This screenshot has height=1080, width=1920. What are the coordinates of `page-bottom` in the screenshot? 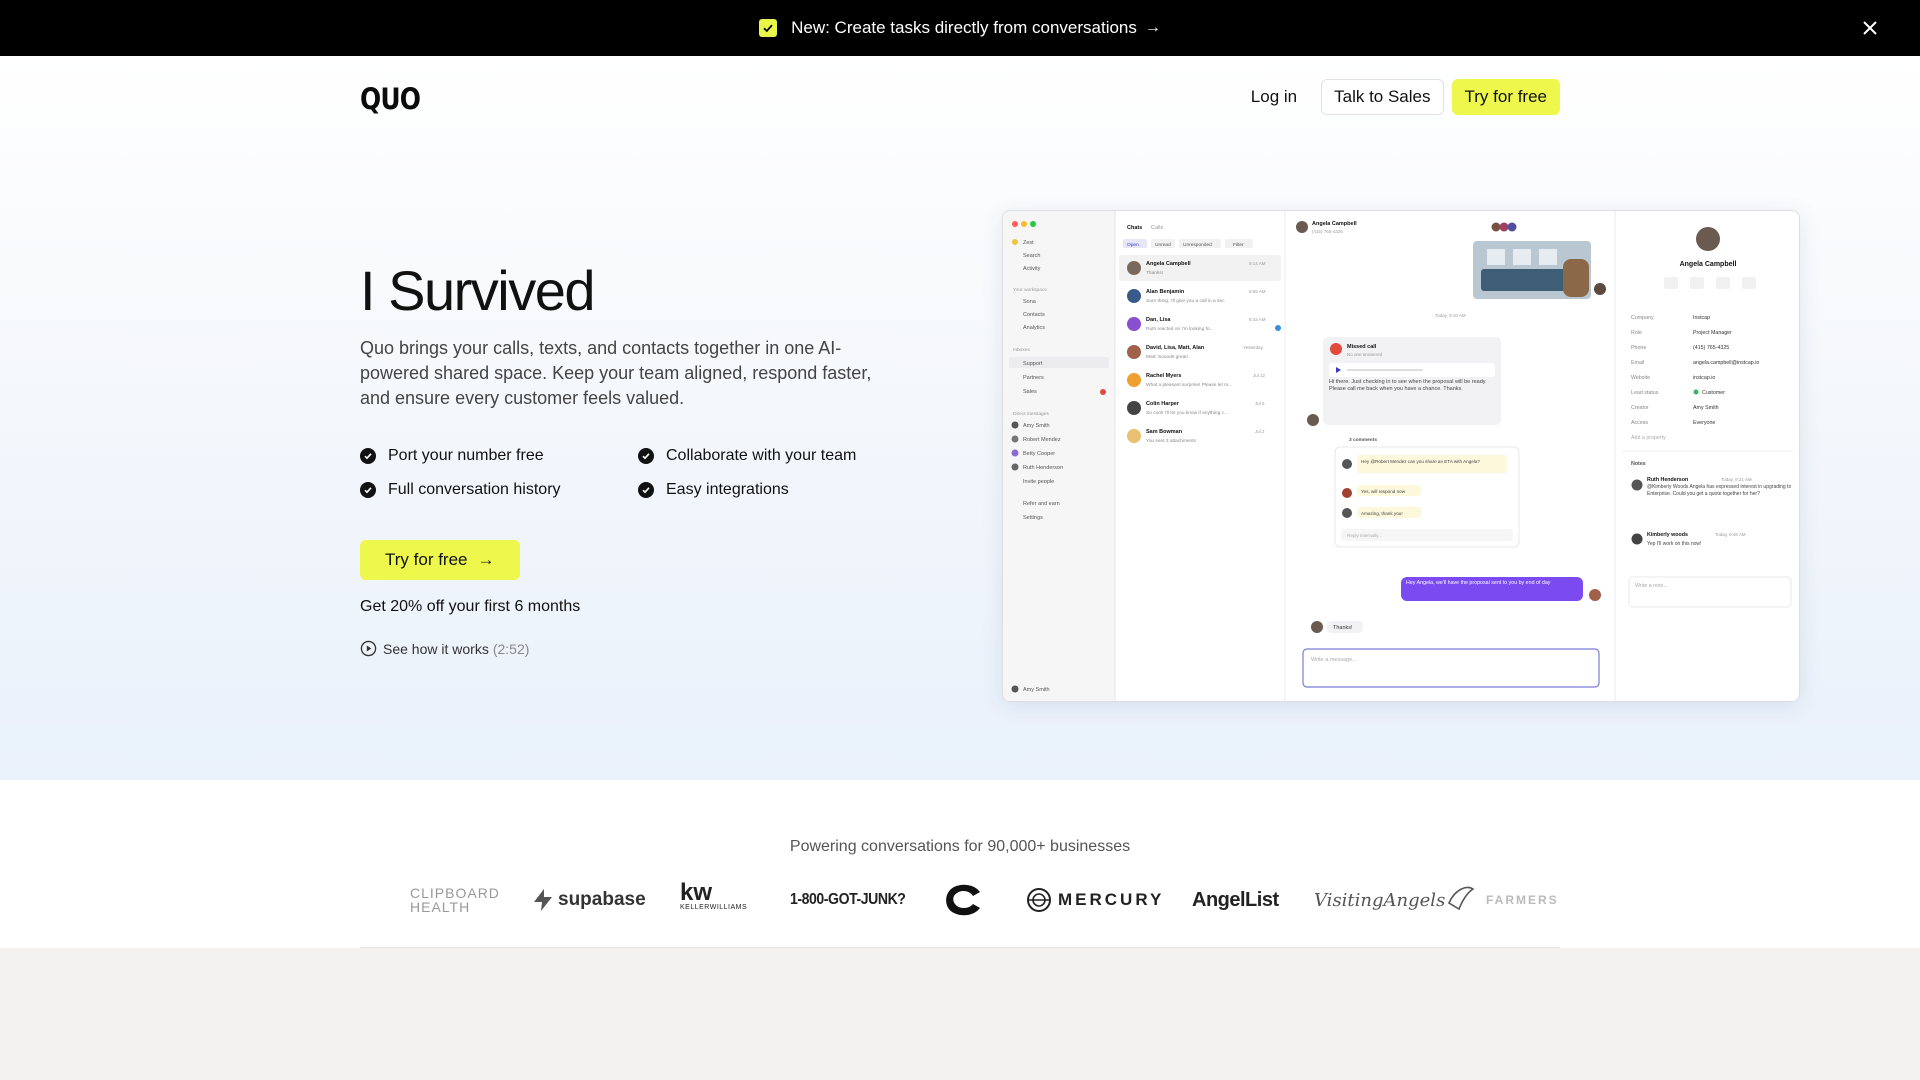 It's located at (960, 1014).